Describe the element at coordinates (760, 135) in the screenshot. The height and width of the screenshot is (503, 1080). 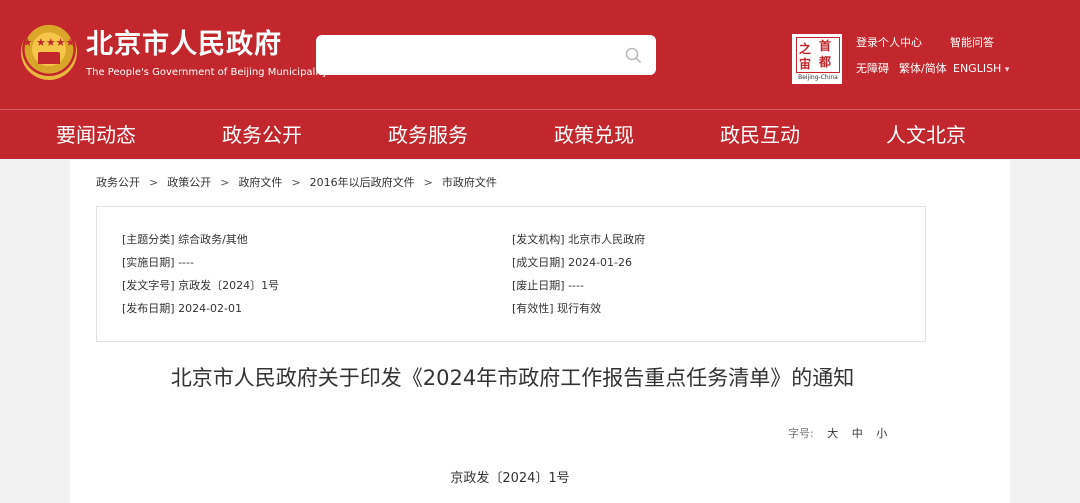
I see `nav-item-interaction: 政民互动` at that location.